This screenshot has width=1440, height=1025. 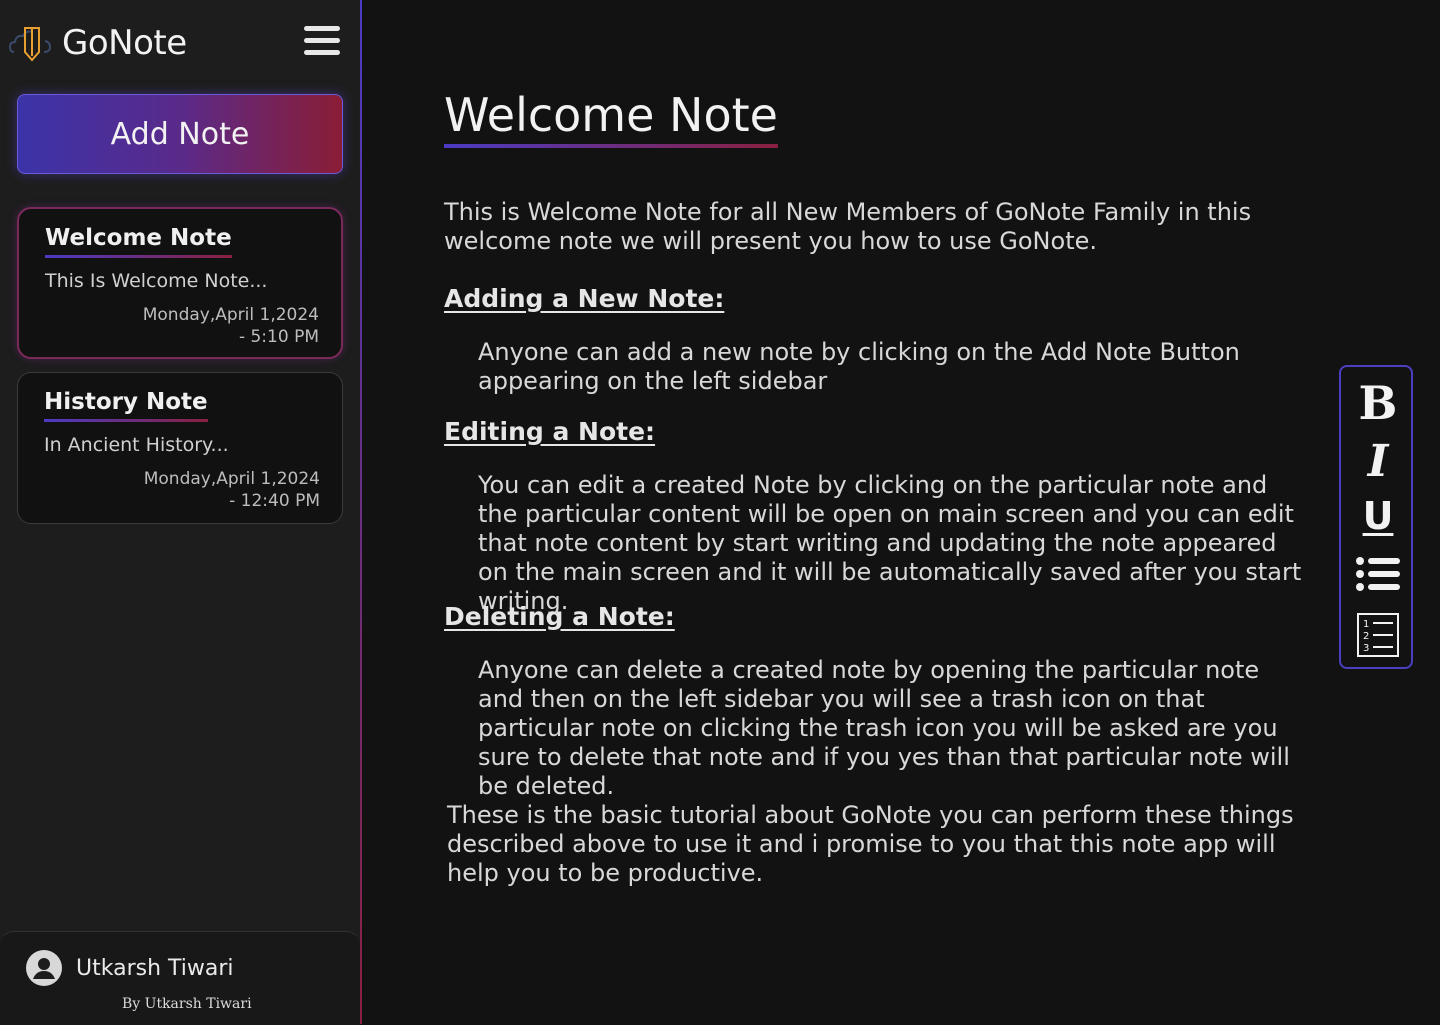 What do you see at coordinates (1366, 624) in the screenshot?
I see `svg-text: 1` at bounding box center [1366, 624].